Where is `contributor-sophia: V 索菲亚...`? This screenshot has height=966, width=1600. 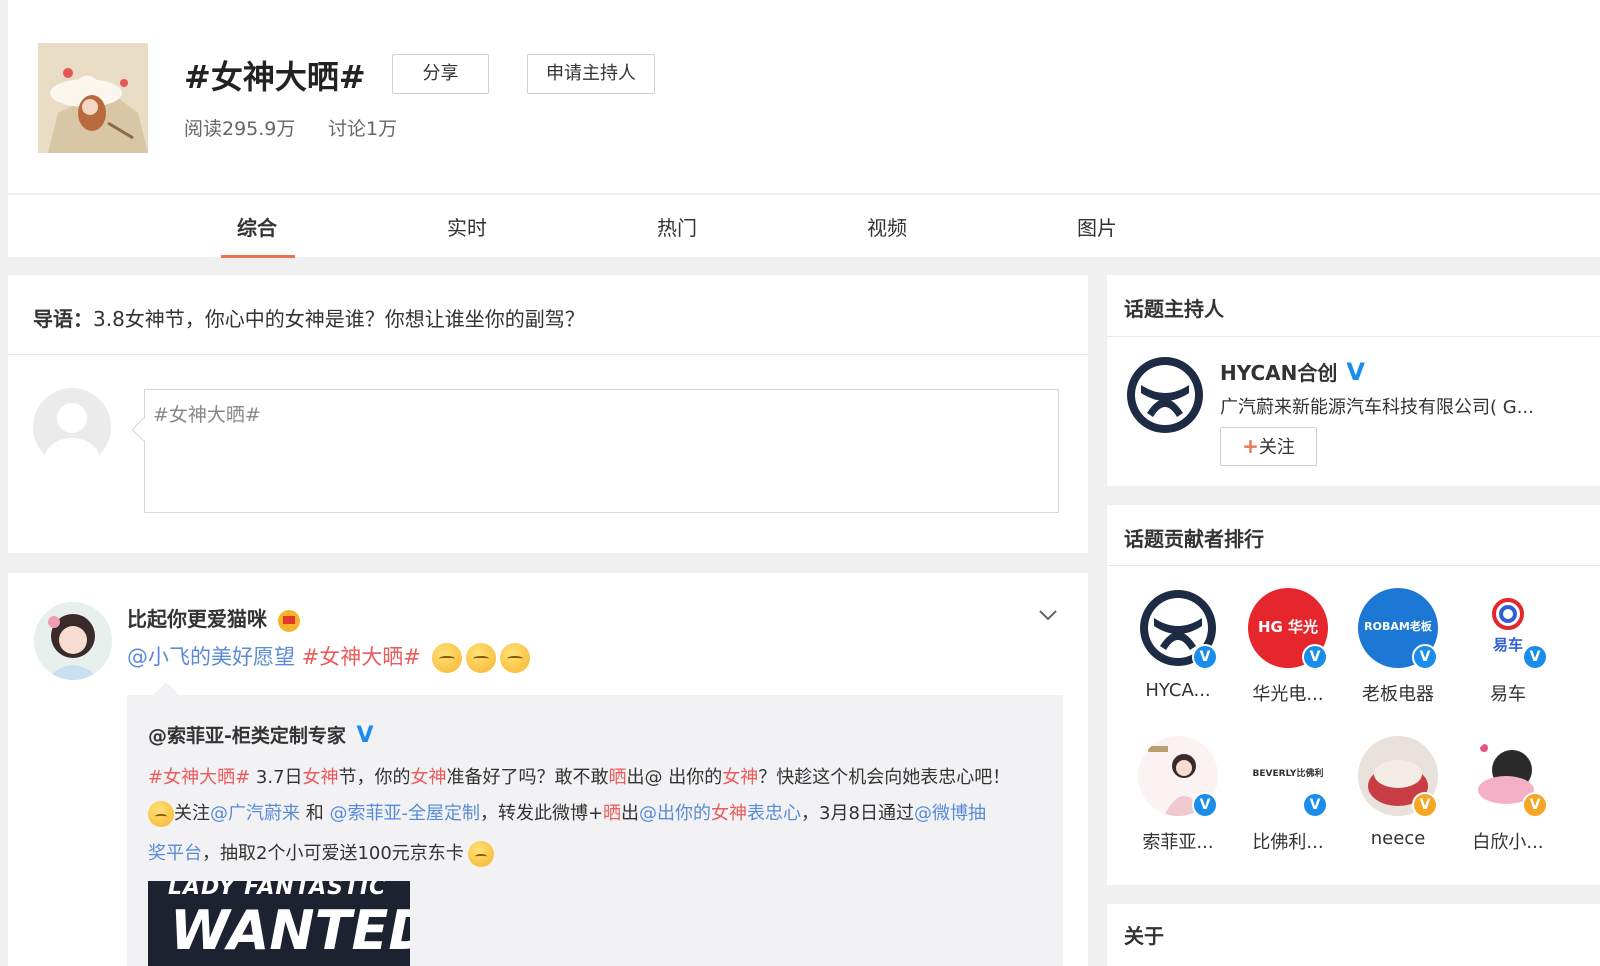
contributor-sophia: V 索菲亚... is located at coordinates (1178, 795).